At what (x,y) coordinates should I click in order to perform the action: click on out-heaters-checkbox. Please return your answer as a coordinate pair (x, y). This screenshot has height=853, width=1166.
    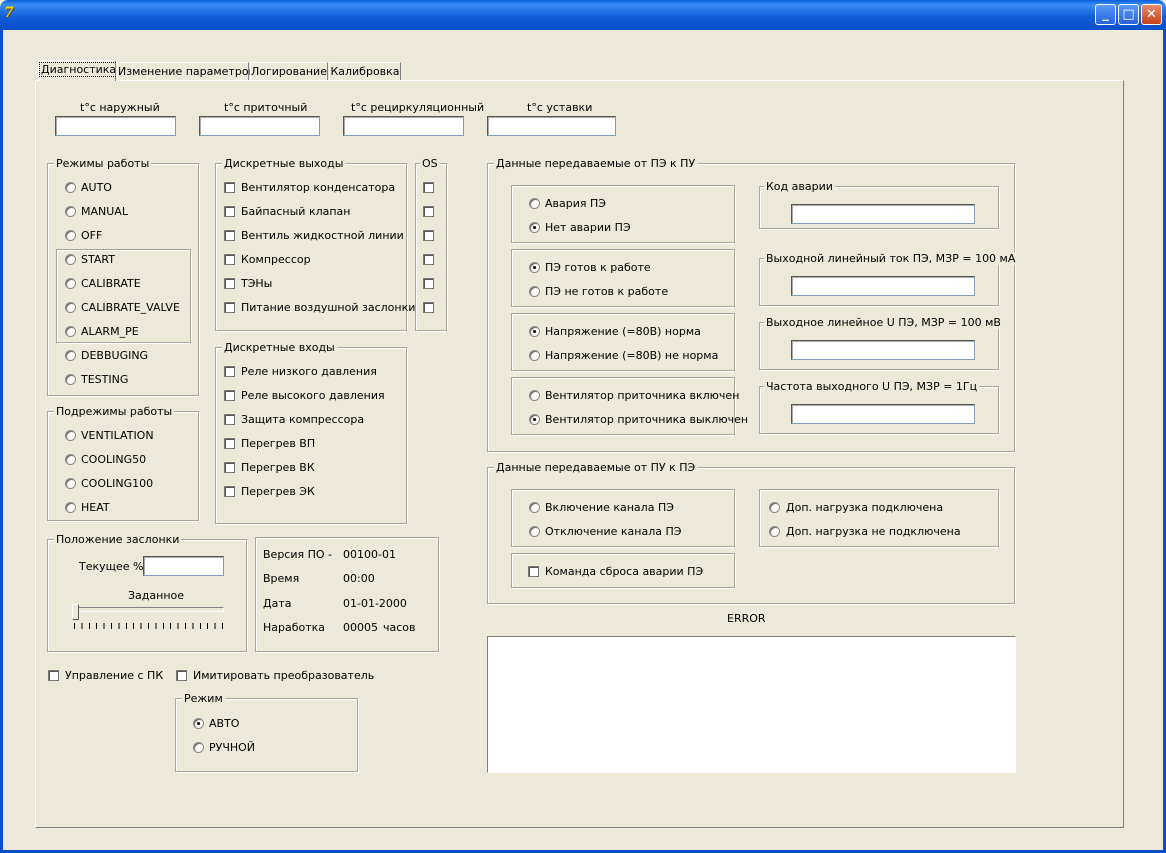
    Looking at the image, I should click on (229, 283).